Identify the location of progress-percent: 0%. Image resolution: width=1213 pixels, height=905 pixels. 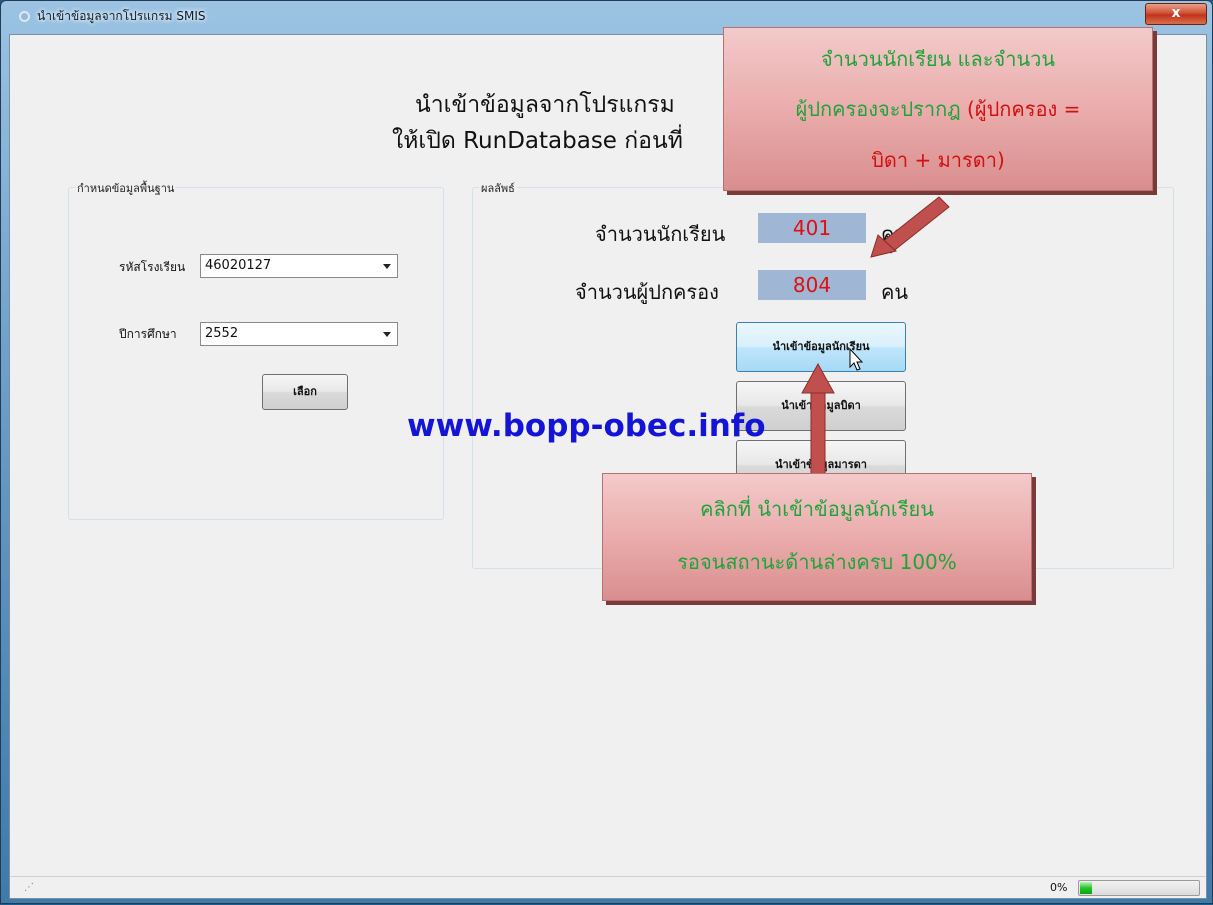
(1059, 887).